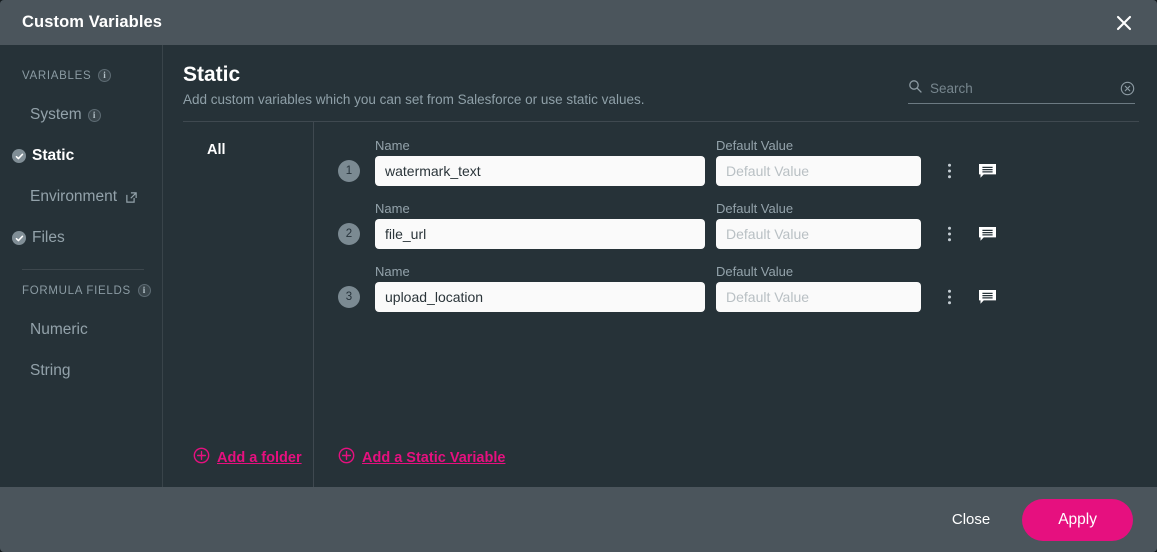 Image resolution: width=1157 pixels, height=552 pixels. Describe the element at coordinates (1127, 88) in the screenshot. I see `clear-circle-icon` at that location.